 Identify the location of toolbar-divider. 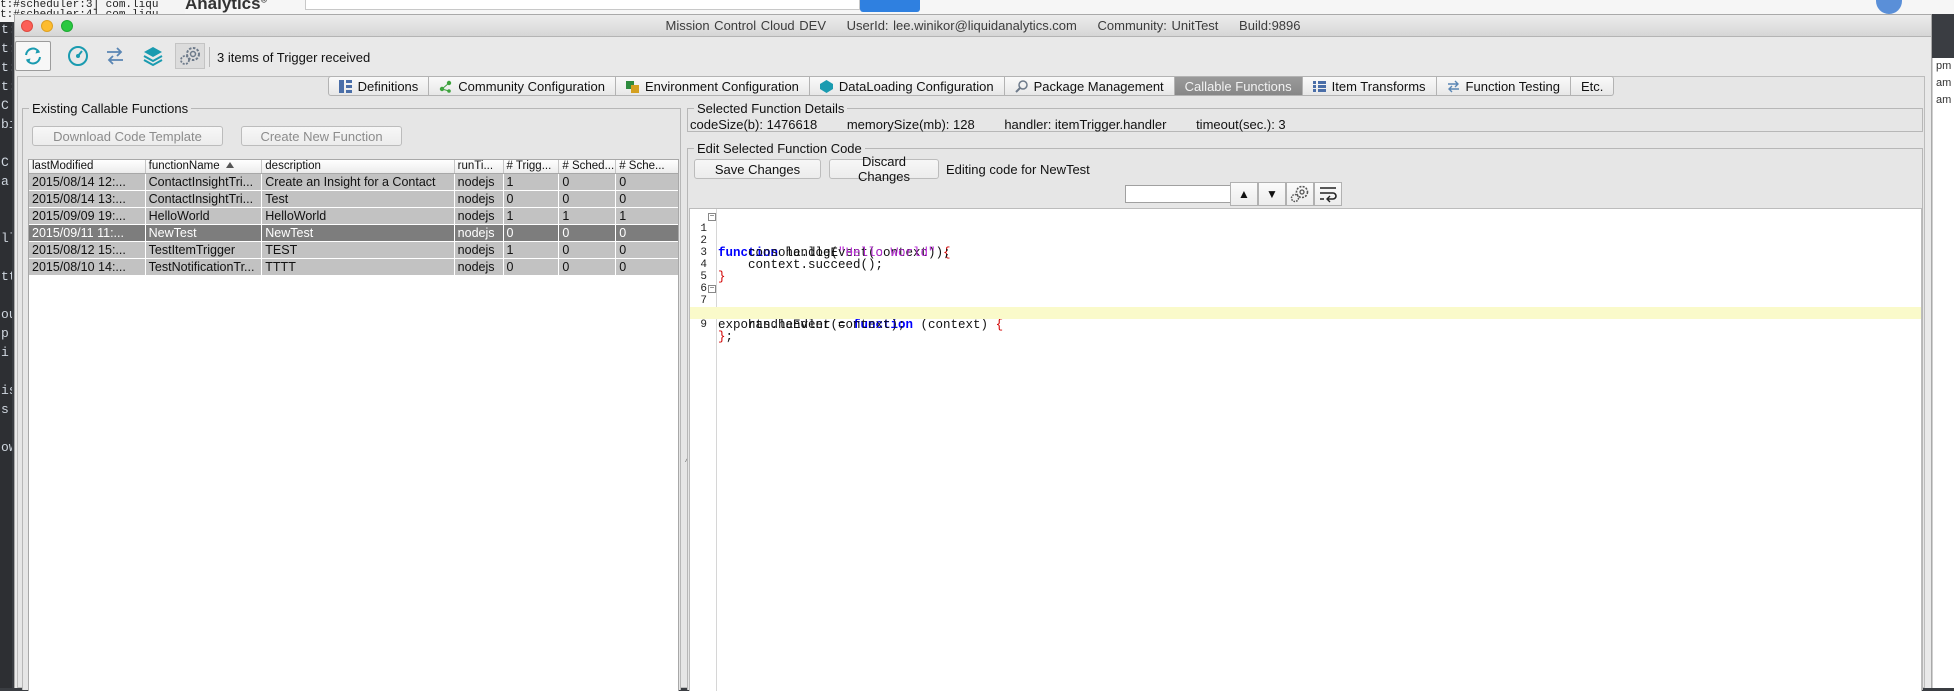
(209, 57).